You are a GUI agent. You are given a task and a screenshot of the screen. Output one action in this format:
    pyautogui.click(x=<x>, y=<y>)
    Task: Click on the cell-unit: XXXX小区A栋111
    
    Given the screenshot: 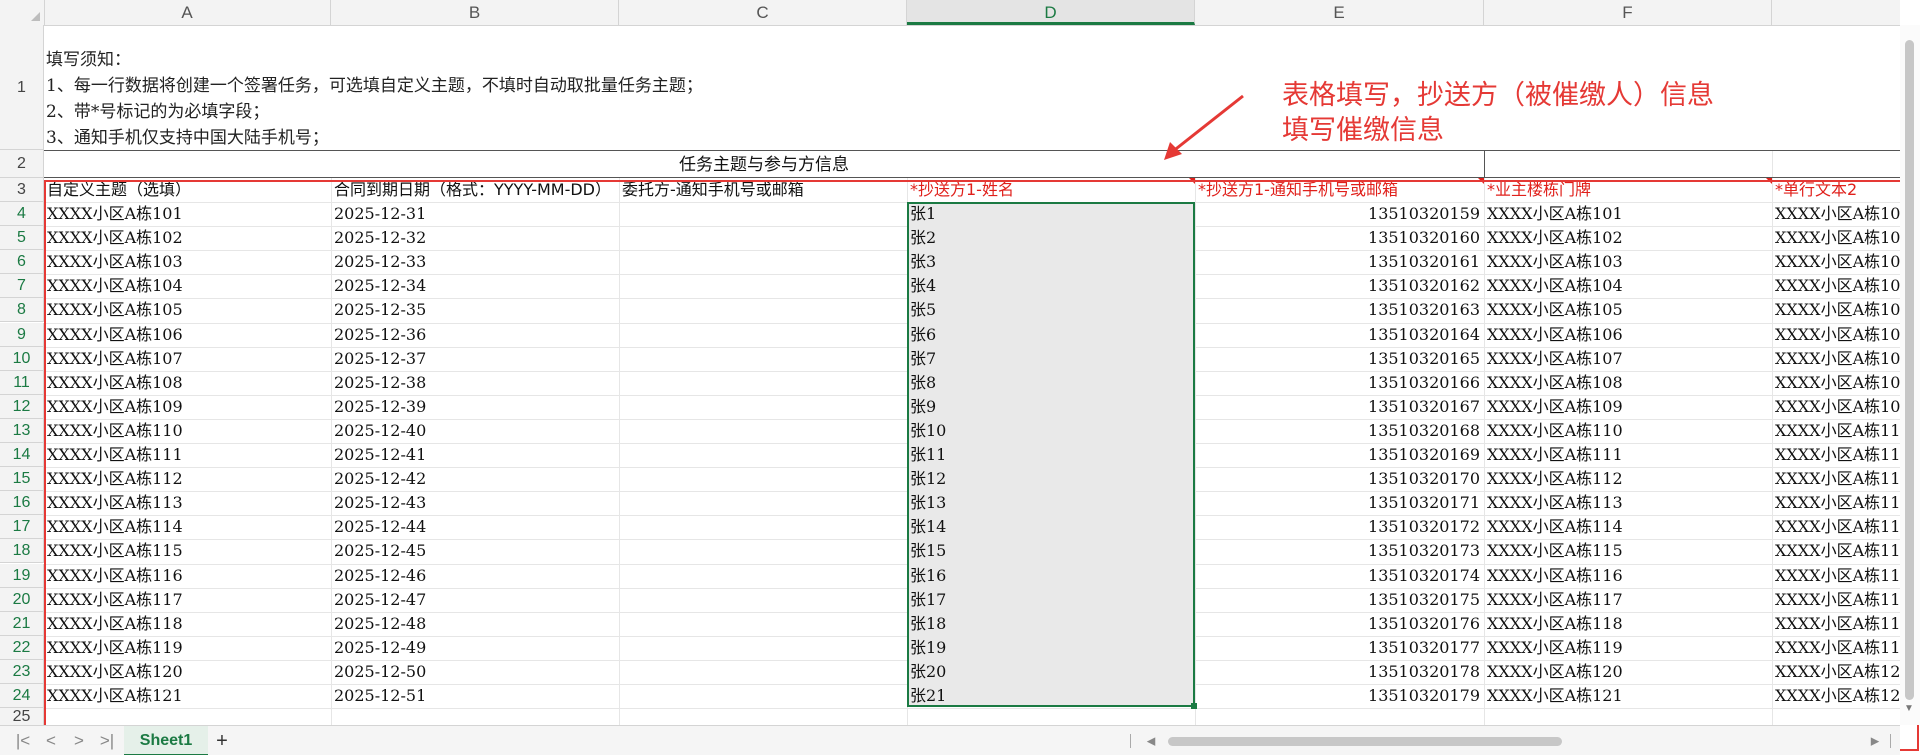 What is the action you would take?
    pyautogui.click(x=1628, y=455)
    